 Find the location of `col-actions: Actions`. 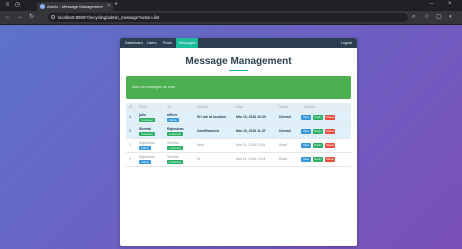

col-actions: Actions is located at coordinates (310, 107).